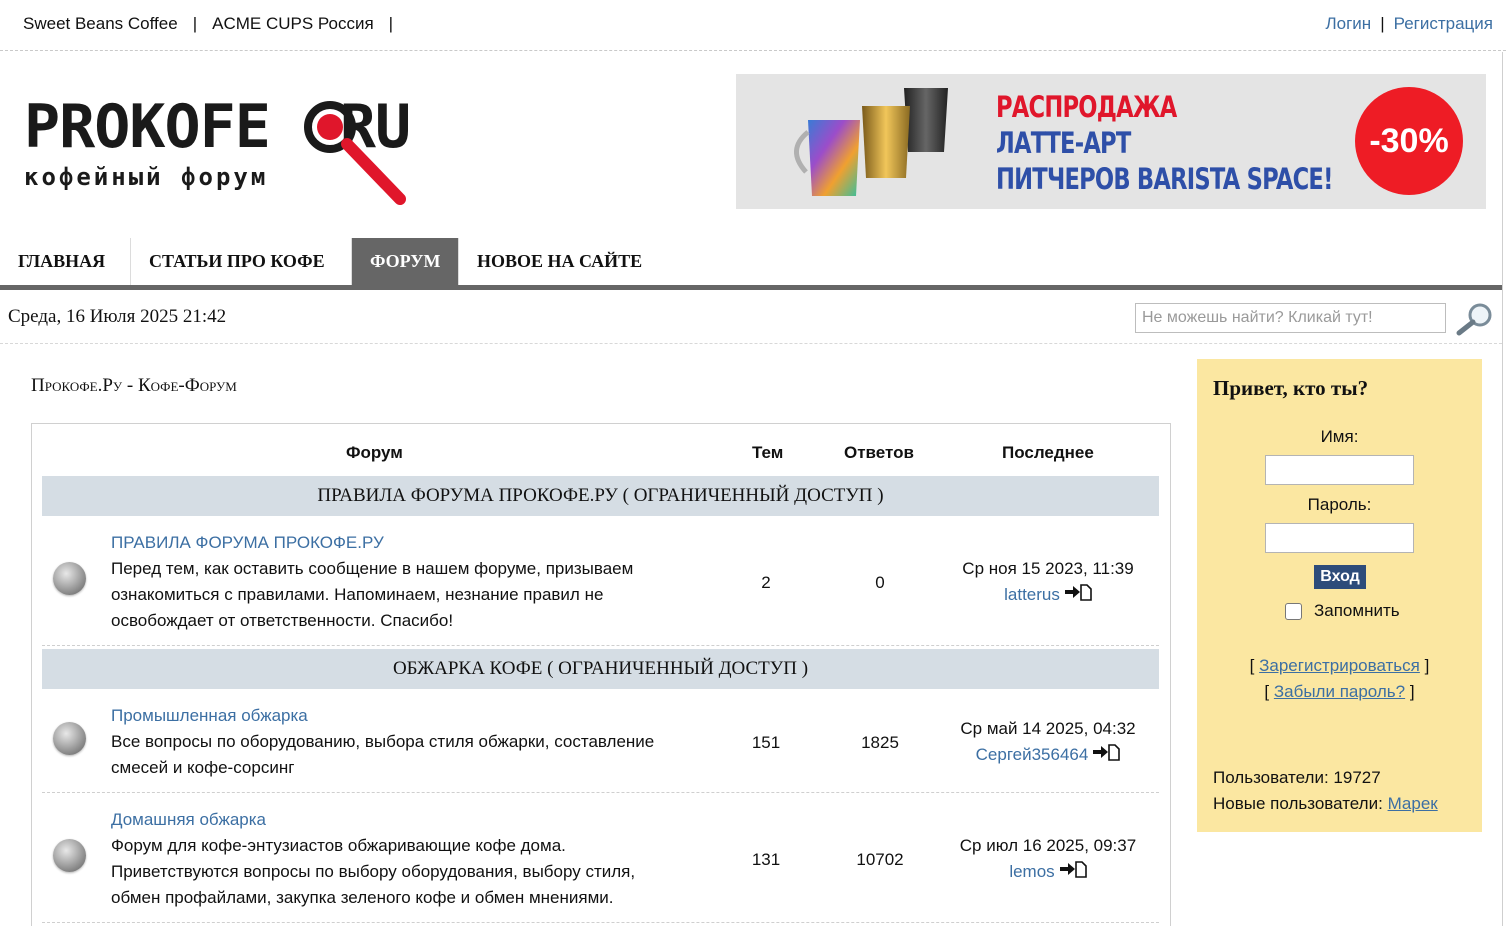 This screenshot has height=926, width=1506. I want to click on last-post: Ср май 14 2025, 04:32 Сергей356464, so click(1048, 742).